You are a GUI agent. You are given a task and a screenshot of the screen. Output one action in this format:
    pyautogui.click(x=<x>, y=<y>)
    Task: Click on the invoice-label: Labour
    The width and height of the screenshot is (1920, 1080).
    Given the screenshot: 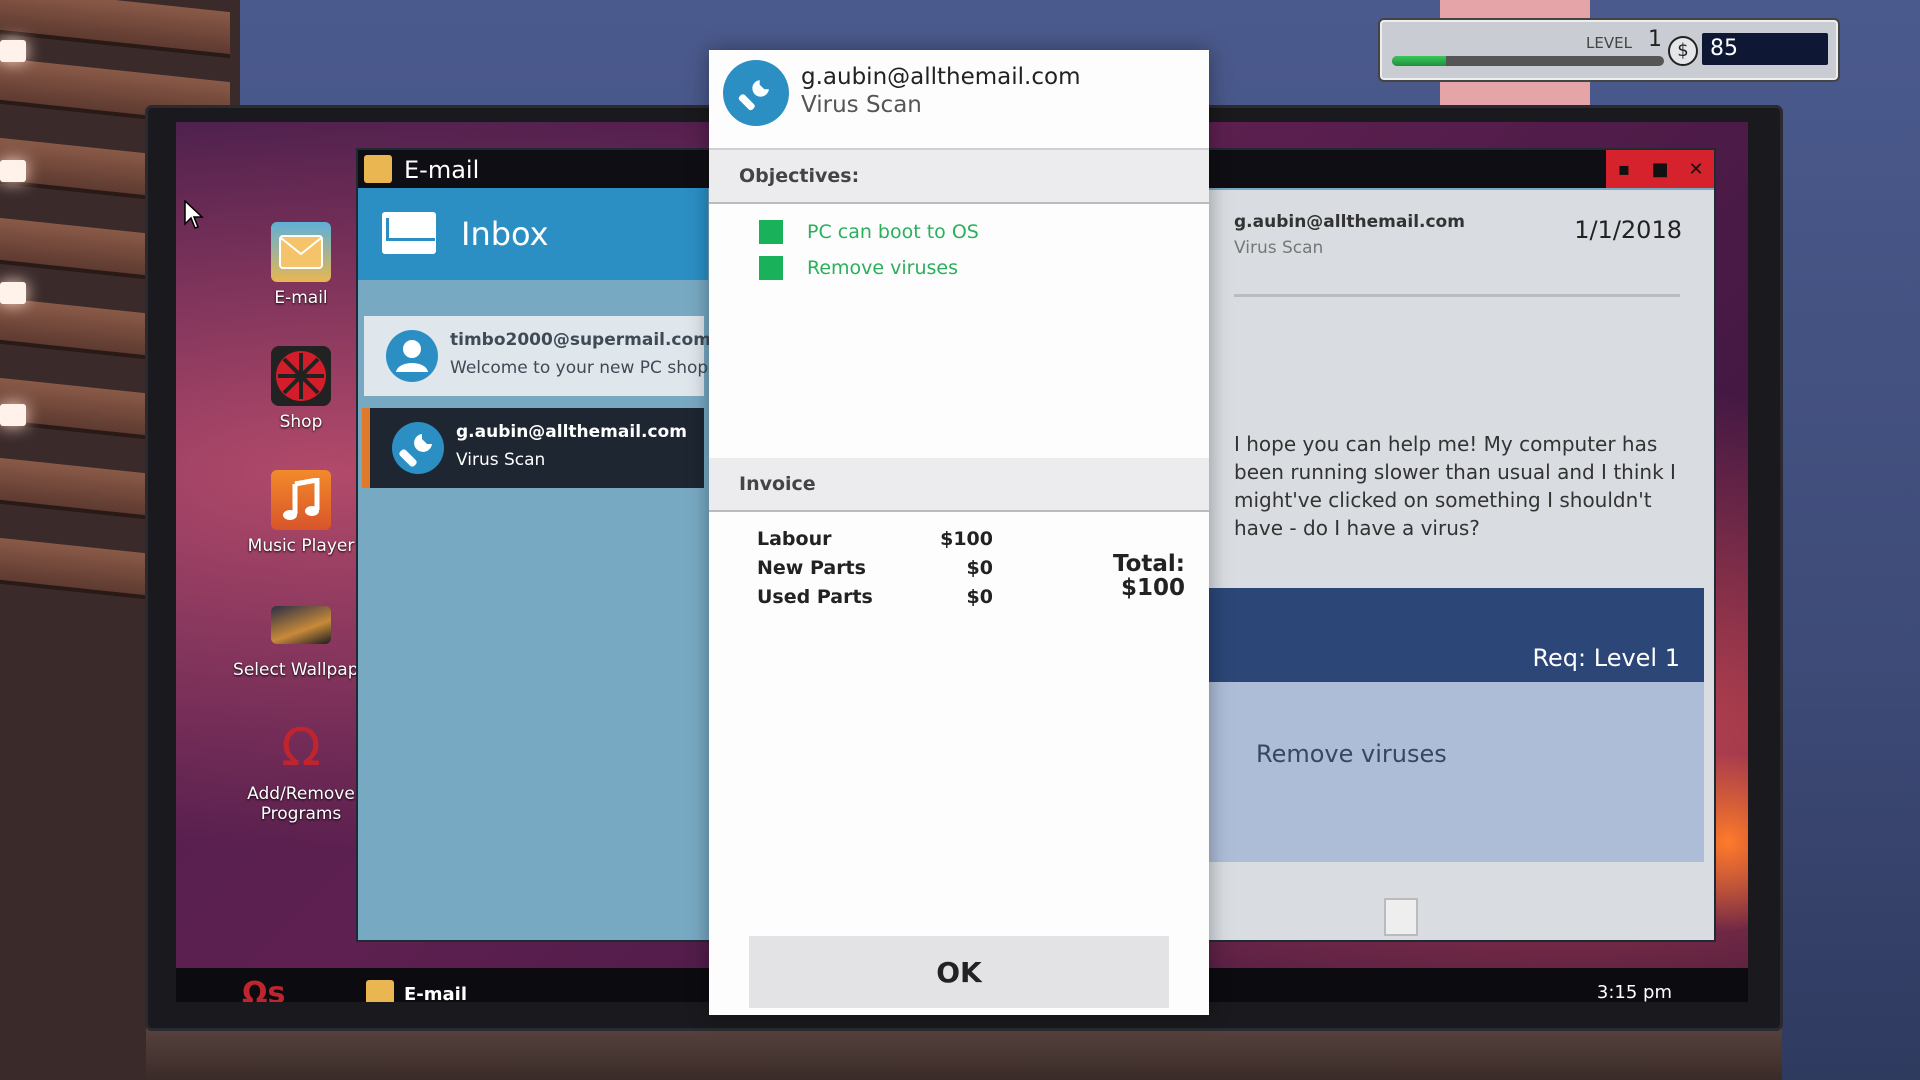 What is the action you would take?
    pyautogui.click(x=794, y=539)
    